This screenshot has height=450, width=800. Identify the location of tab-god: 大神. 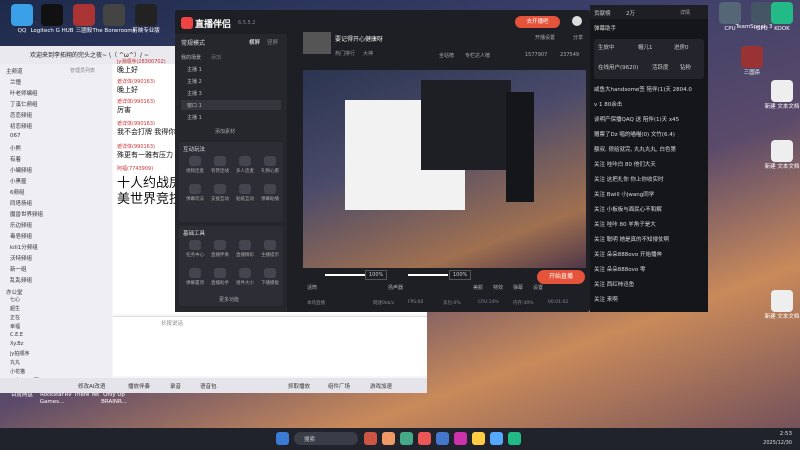
(368, 53).